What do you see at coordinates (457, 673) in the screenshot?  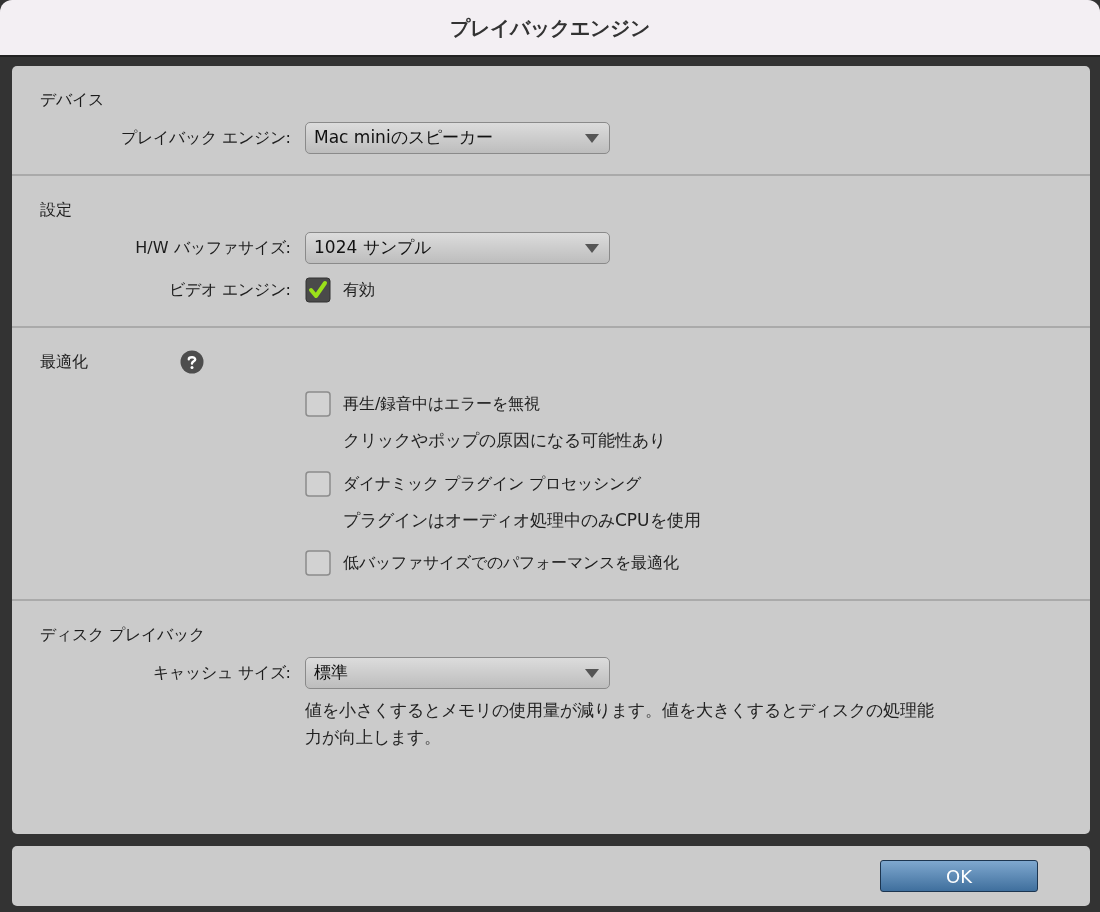 I see `dropdown: 標準` at bounding box center [457, 673].